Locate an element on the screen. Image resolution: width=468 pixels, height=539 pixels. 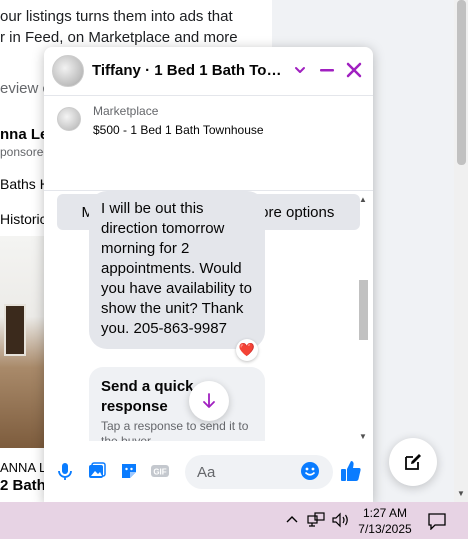
close-icon is located at coordinates (354, 70).